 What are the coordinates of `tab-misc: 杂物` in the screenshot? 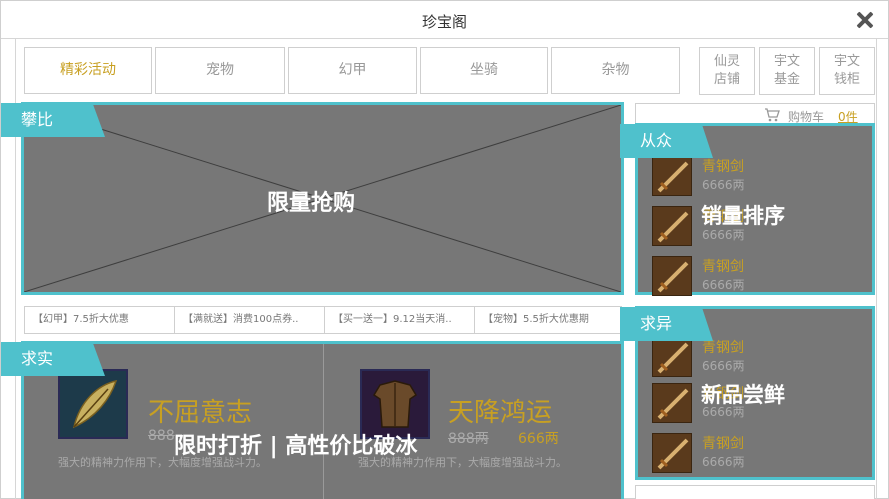 It's located at (615, 70).